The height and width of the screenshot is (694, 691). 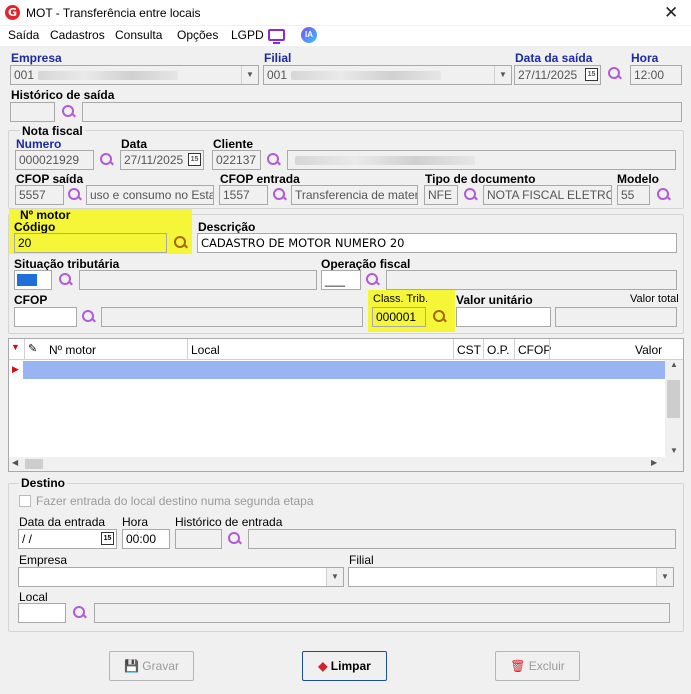 What do you see at coordinates (481, 160) in the screenshot?
I see `cliente-desc` at bounding box center [481, 160].